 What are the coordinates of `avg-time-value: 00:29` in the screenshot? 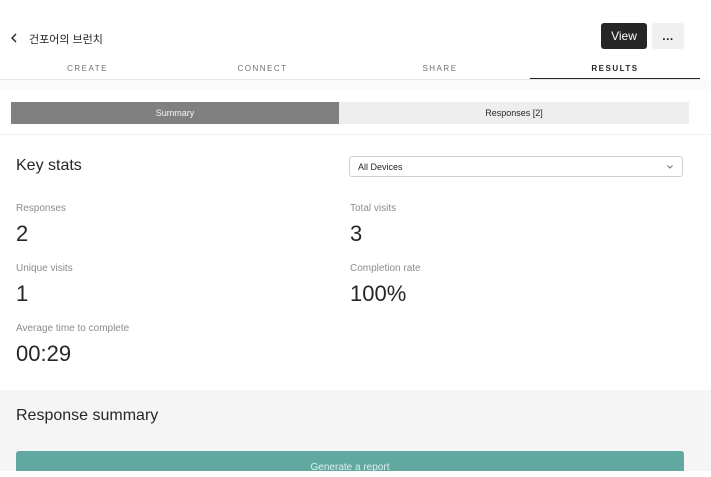 It's located at (44, 353).